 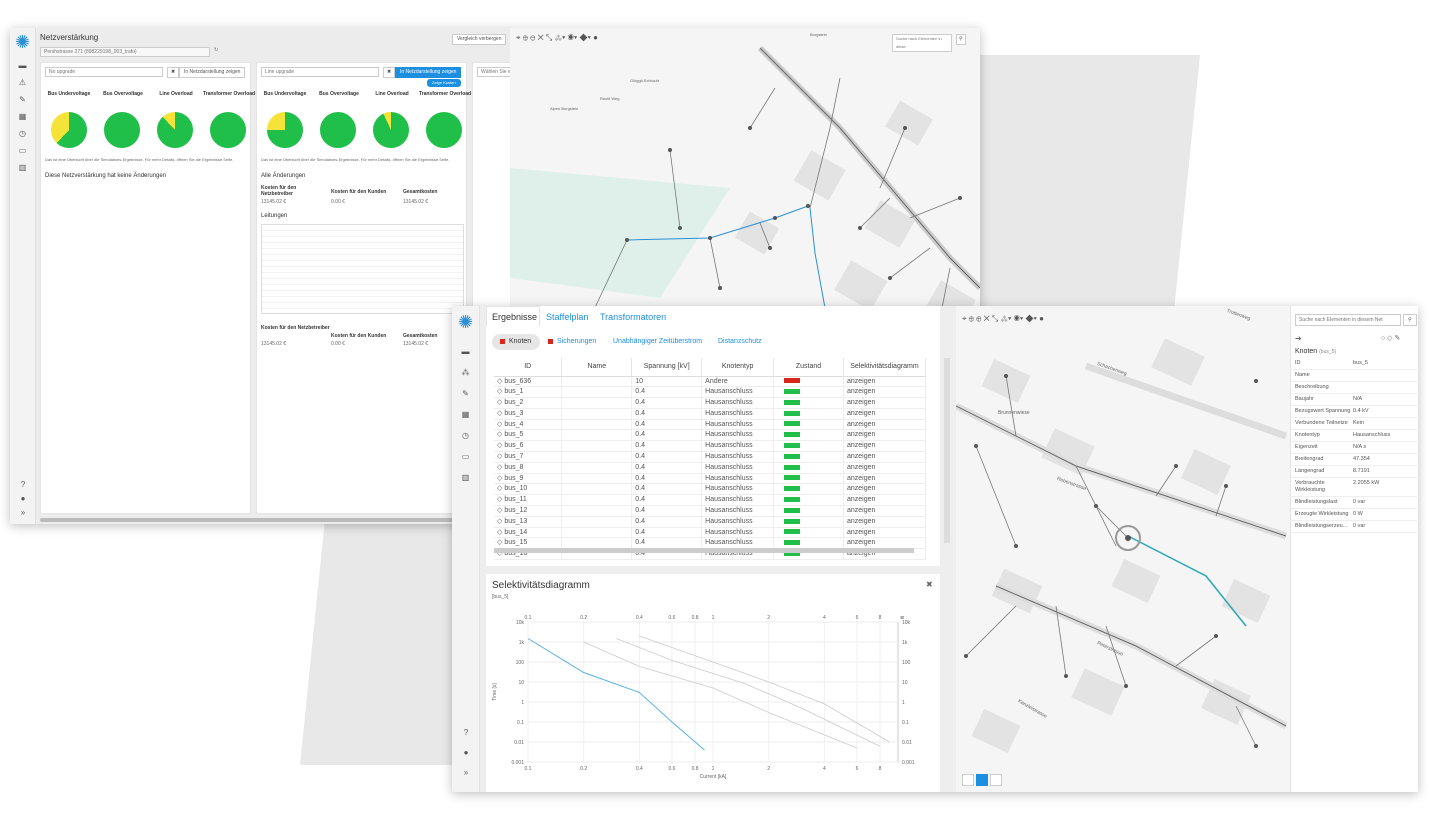 I want to click on col-selektivitaet: Selektivitätsdiagramm, so click(x=885, y=367).